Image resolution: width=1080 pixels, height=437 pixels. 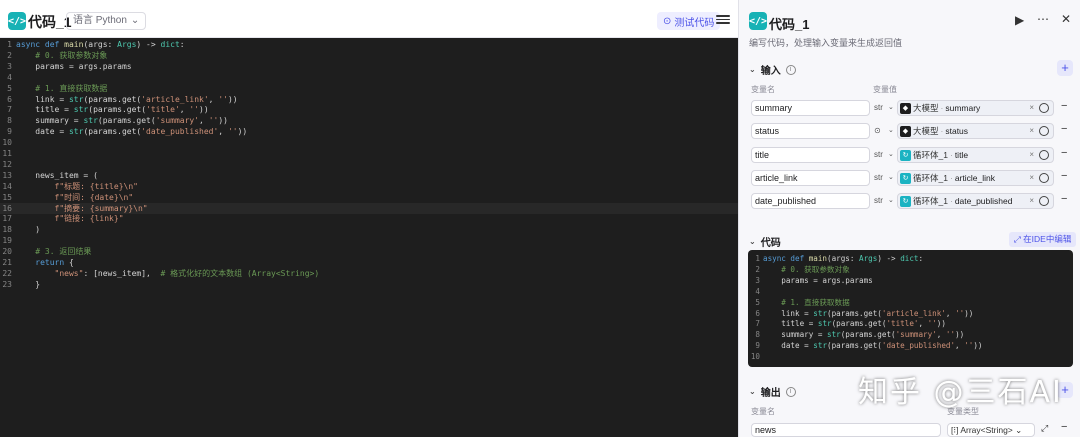 I want to click on code-token: f"时间: {date}\n", so click(x=75, y=197).